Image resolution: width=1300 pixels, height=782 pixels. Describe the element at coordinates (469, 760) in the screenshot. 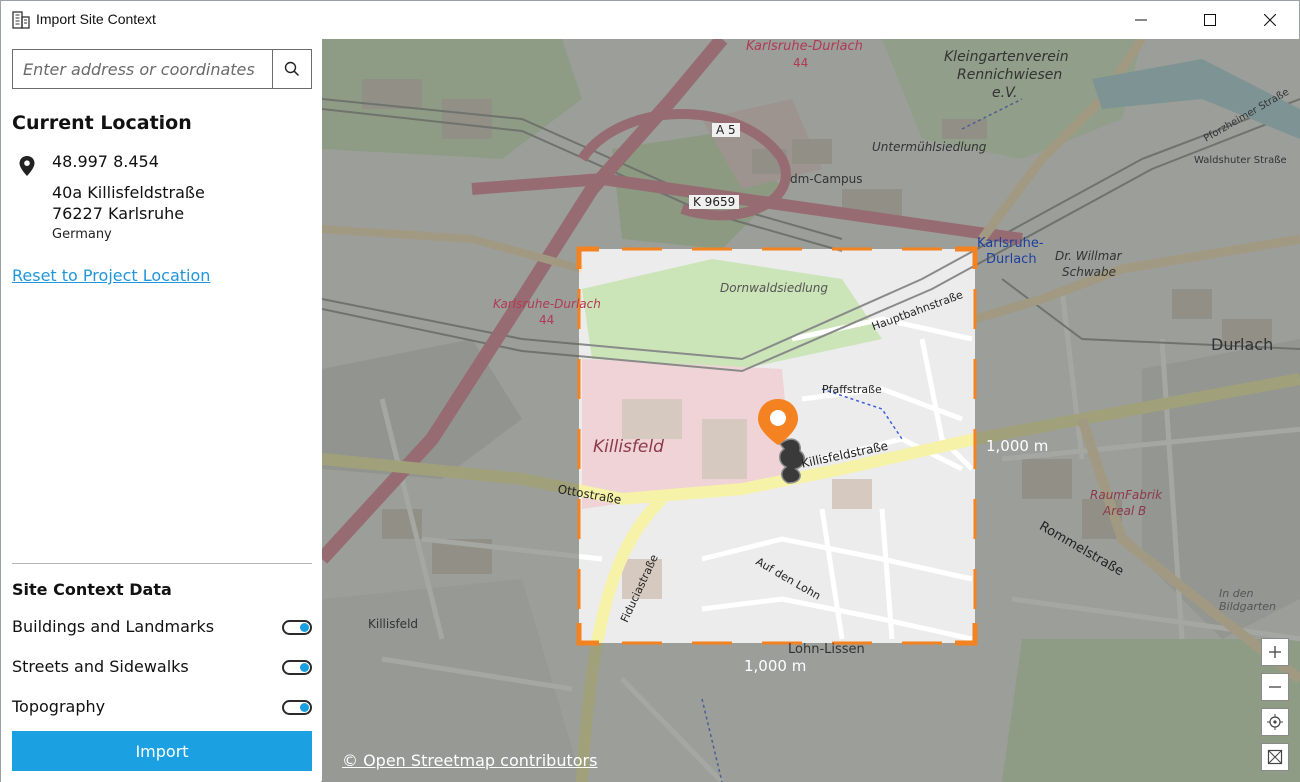

I see `osm-credit-link: © Open Streetmap contributors` at that location.